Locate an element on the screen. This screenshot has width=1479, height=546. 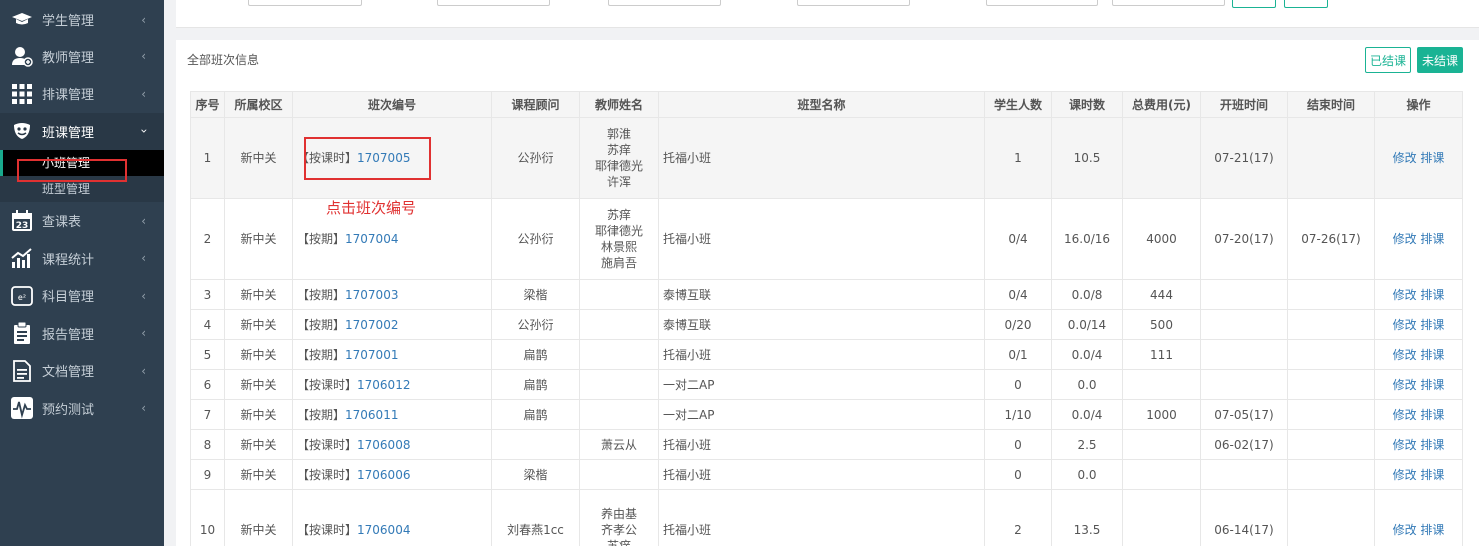
table-row: 5 新中关 【按期】1707001 扁鹊 托福小班 0/1 0.0/4 111 修改 排课 is located at coordinates (826, 354).